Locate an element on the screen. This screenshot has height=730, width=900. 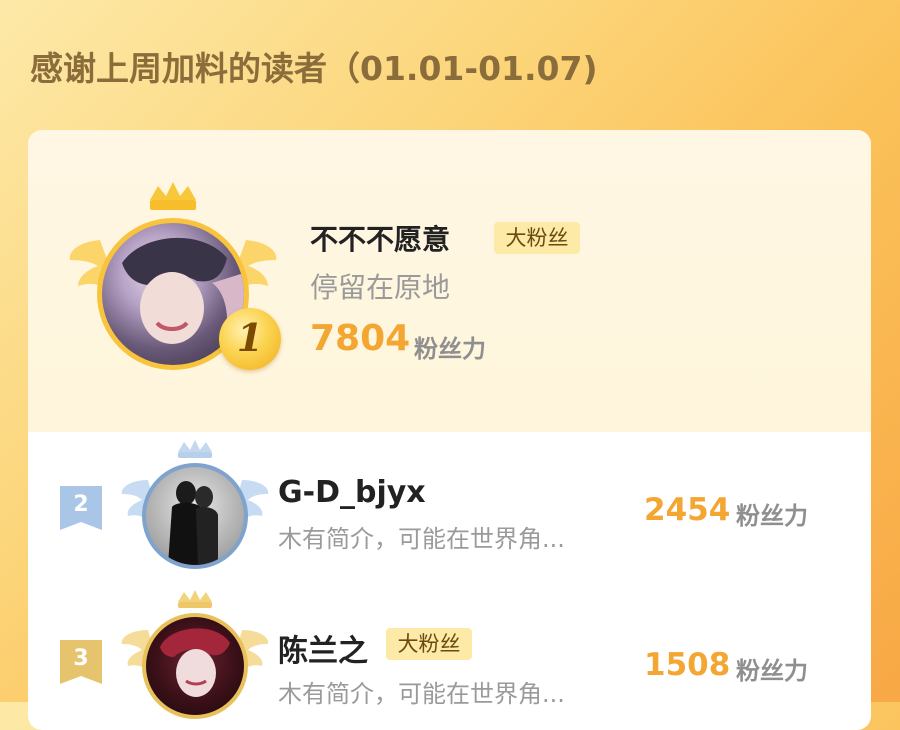
rank-3-score: 1508 is located at coordinates (687, 665).